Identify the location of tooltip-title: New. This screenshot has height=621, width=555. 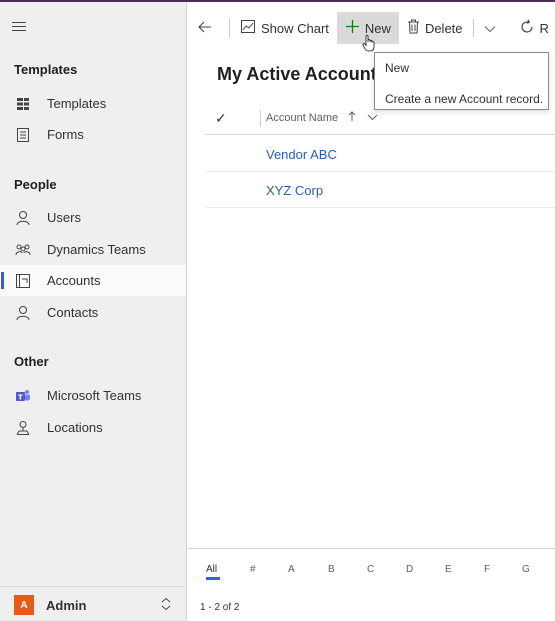
(397, 68).